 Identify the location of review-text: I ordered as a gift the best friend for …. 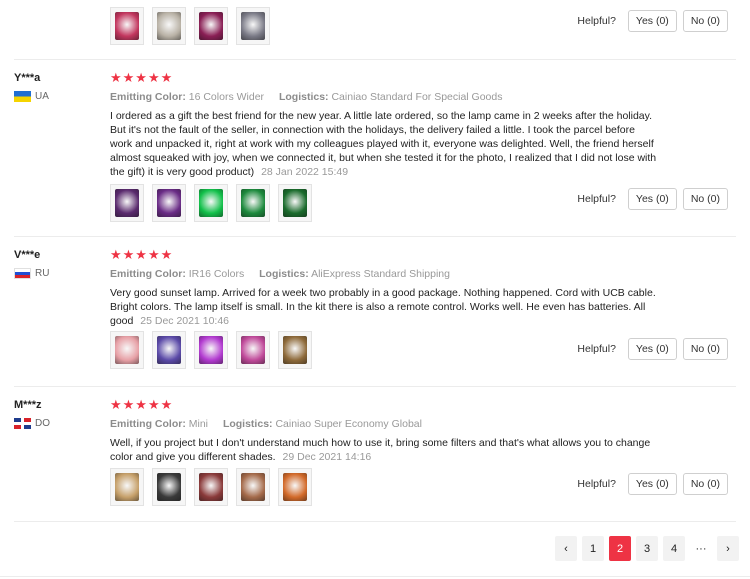
(384, 144).